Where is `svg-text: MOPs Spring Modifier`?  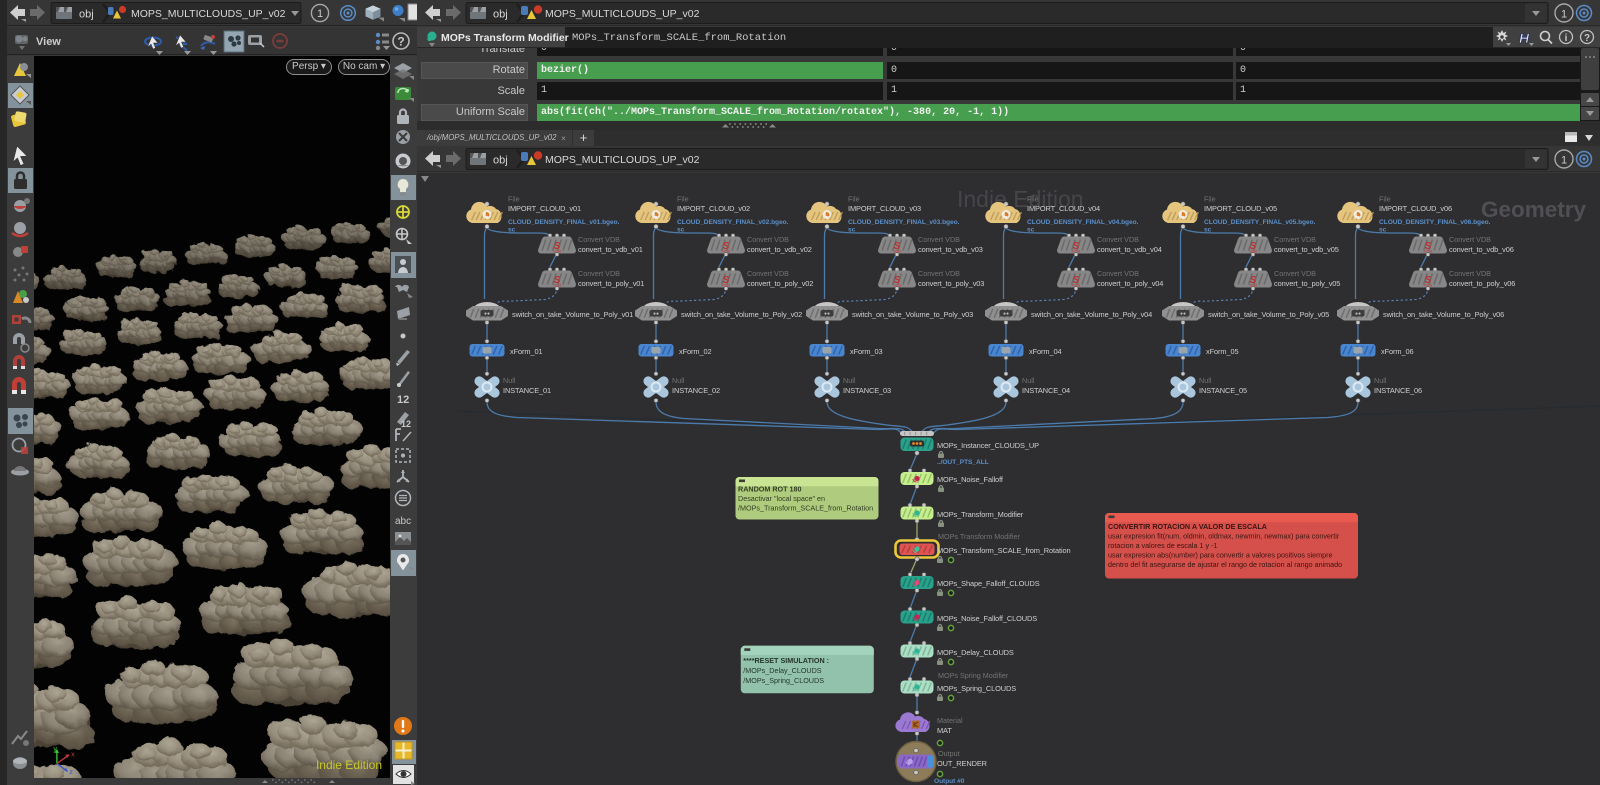 svg-text: MOPs Spring Modifier is located at coordinates (973, 675).